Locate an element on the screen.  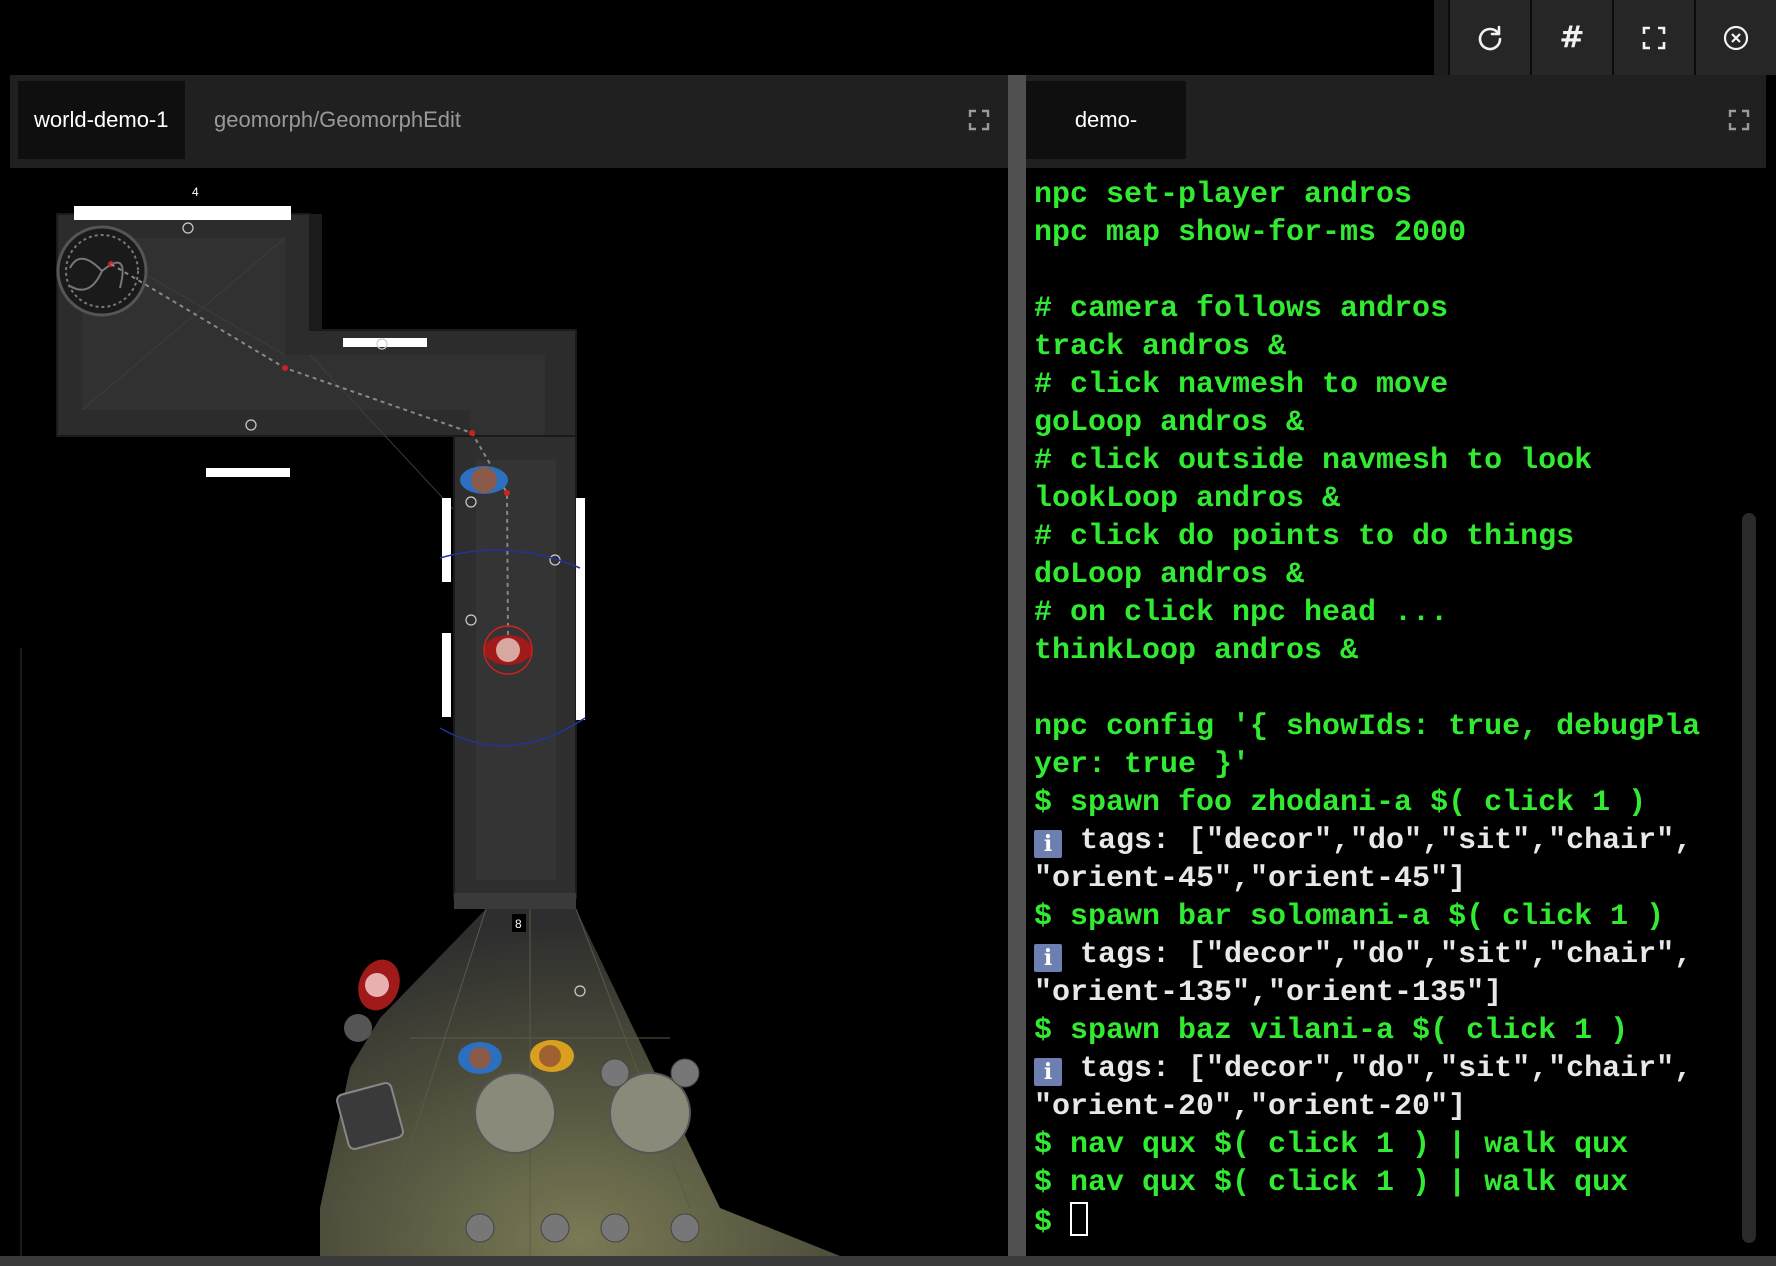
tab-geomorph-edit: geomorph/GeomorphEdit is located at coordinates (337, 120).